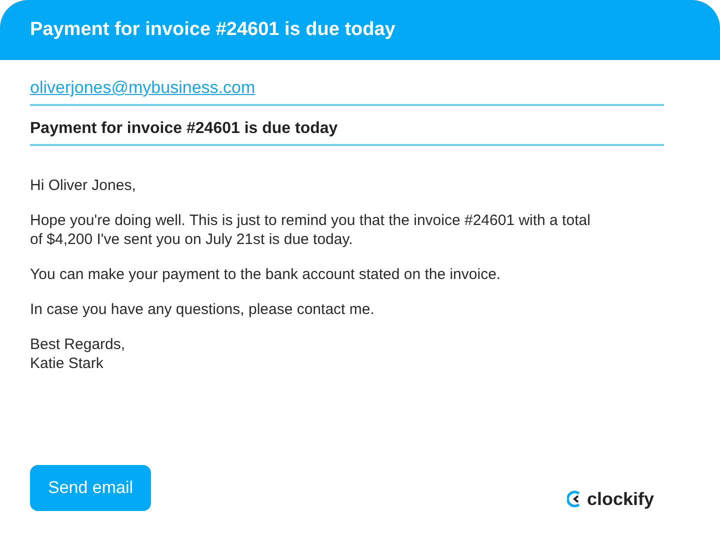  What do you see at coordinates (91, 488) in the screenshot?
I see `send-email-button: Send email` at bounding box center [91, 488].